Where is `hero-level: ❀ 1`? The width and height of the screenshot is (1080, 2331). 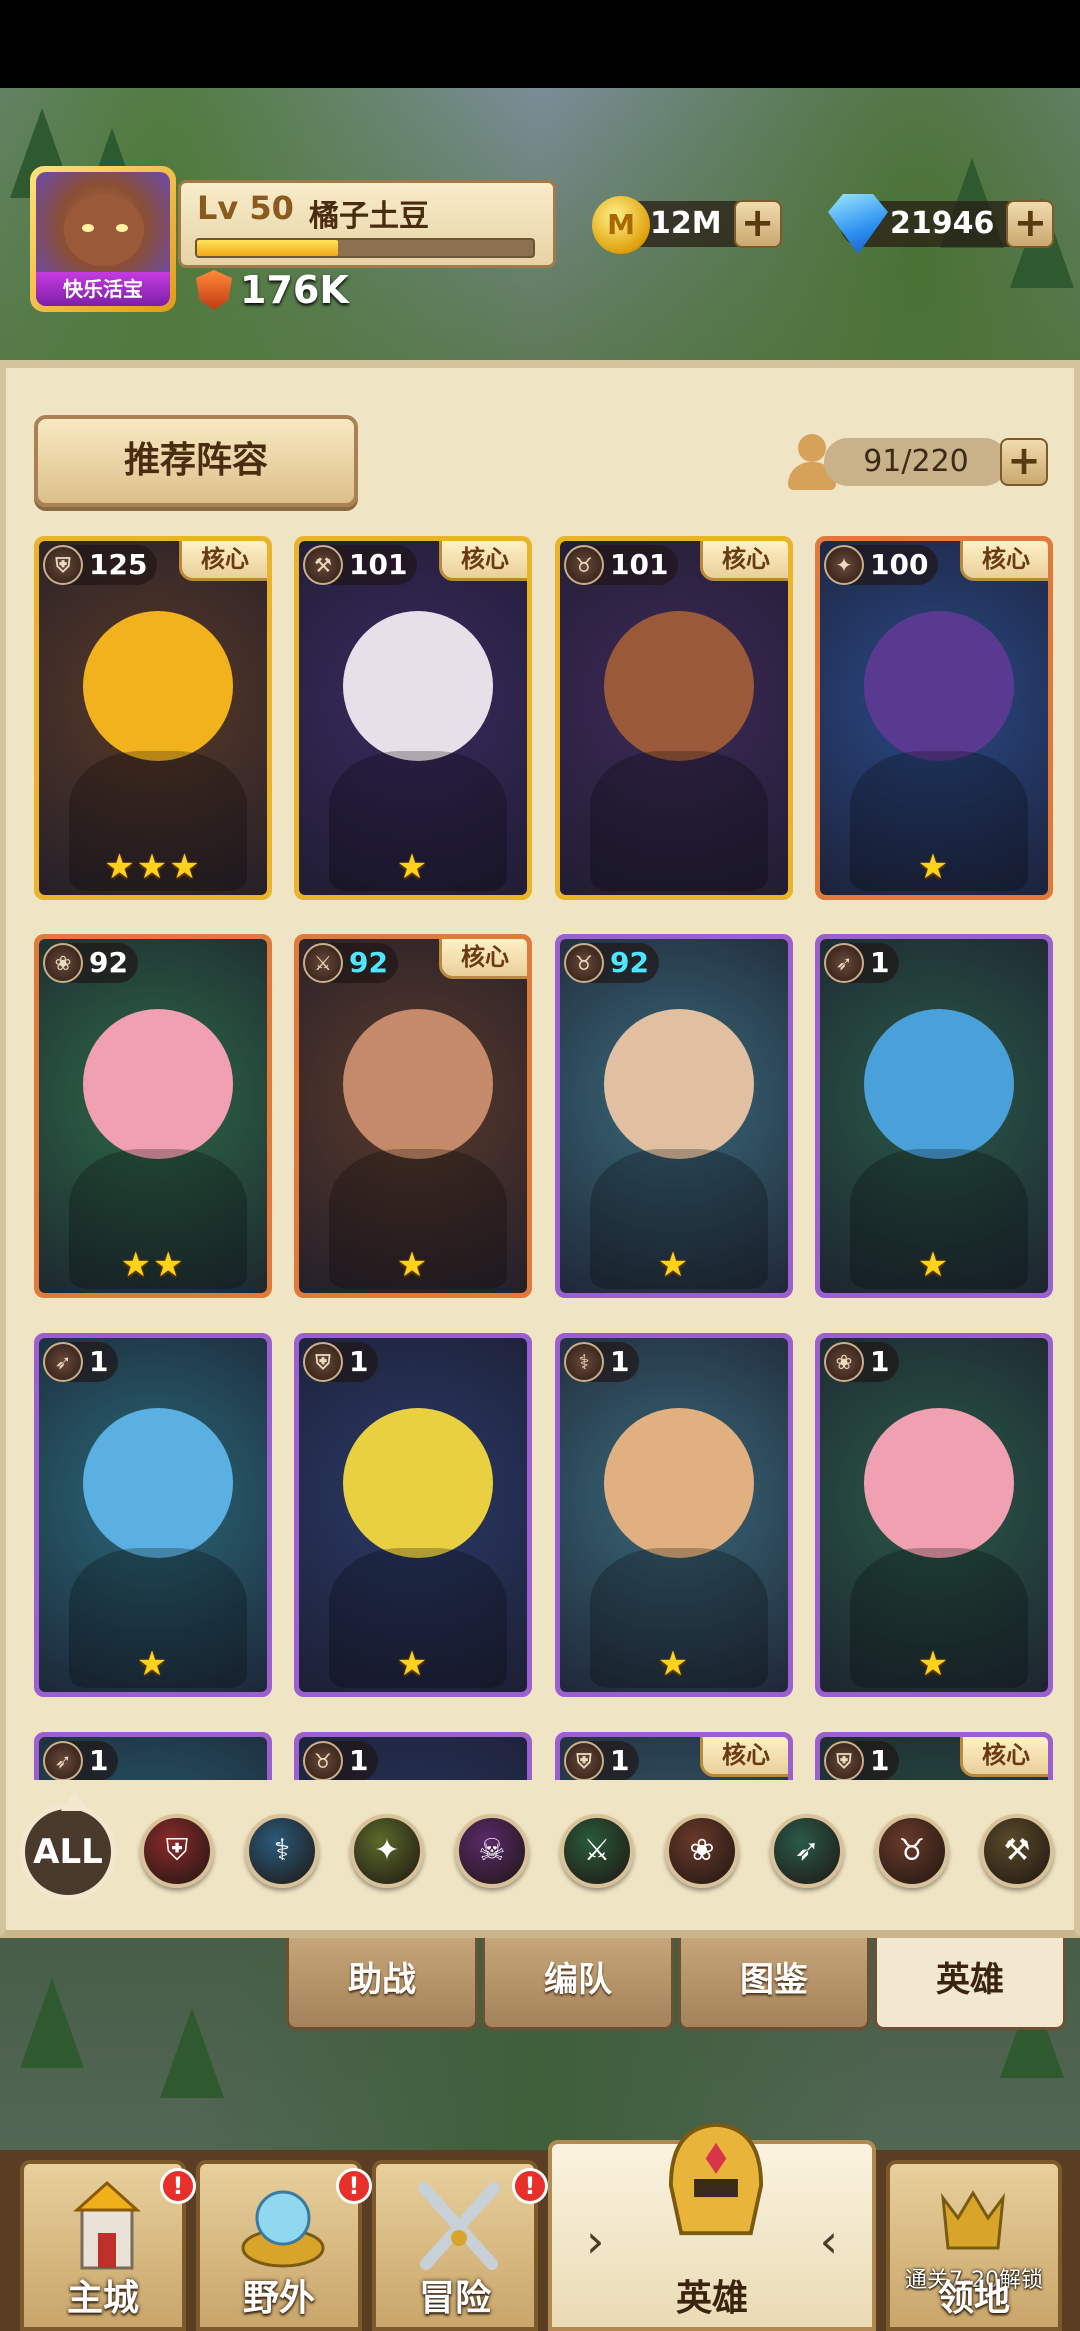
hero-level: ❀ 1 is located at coordinates (862, 1362).